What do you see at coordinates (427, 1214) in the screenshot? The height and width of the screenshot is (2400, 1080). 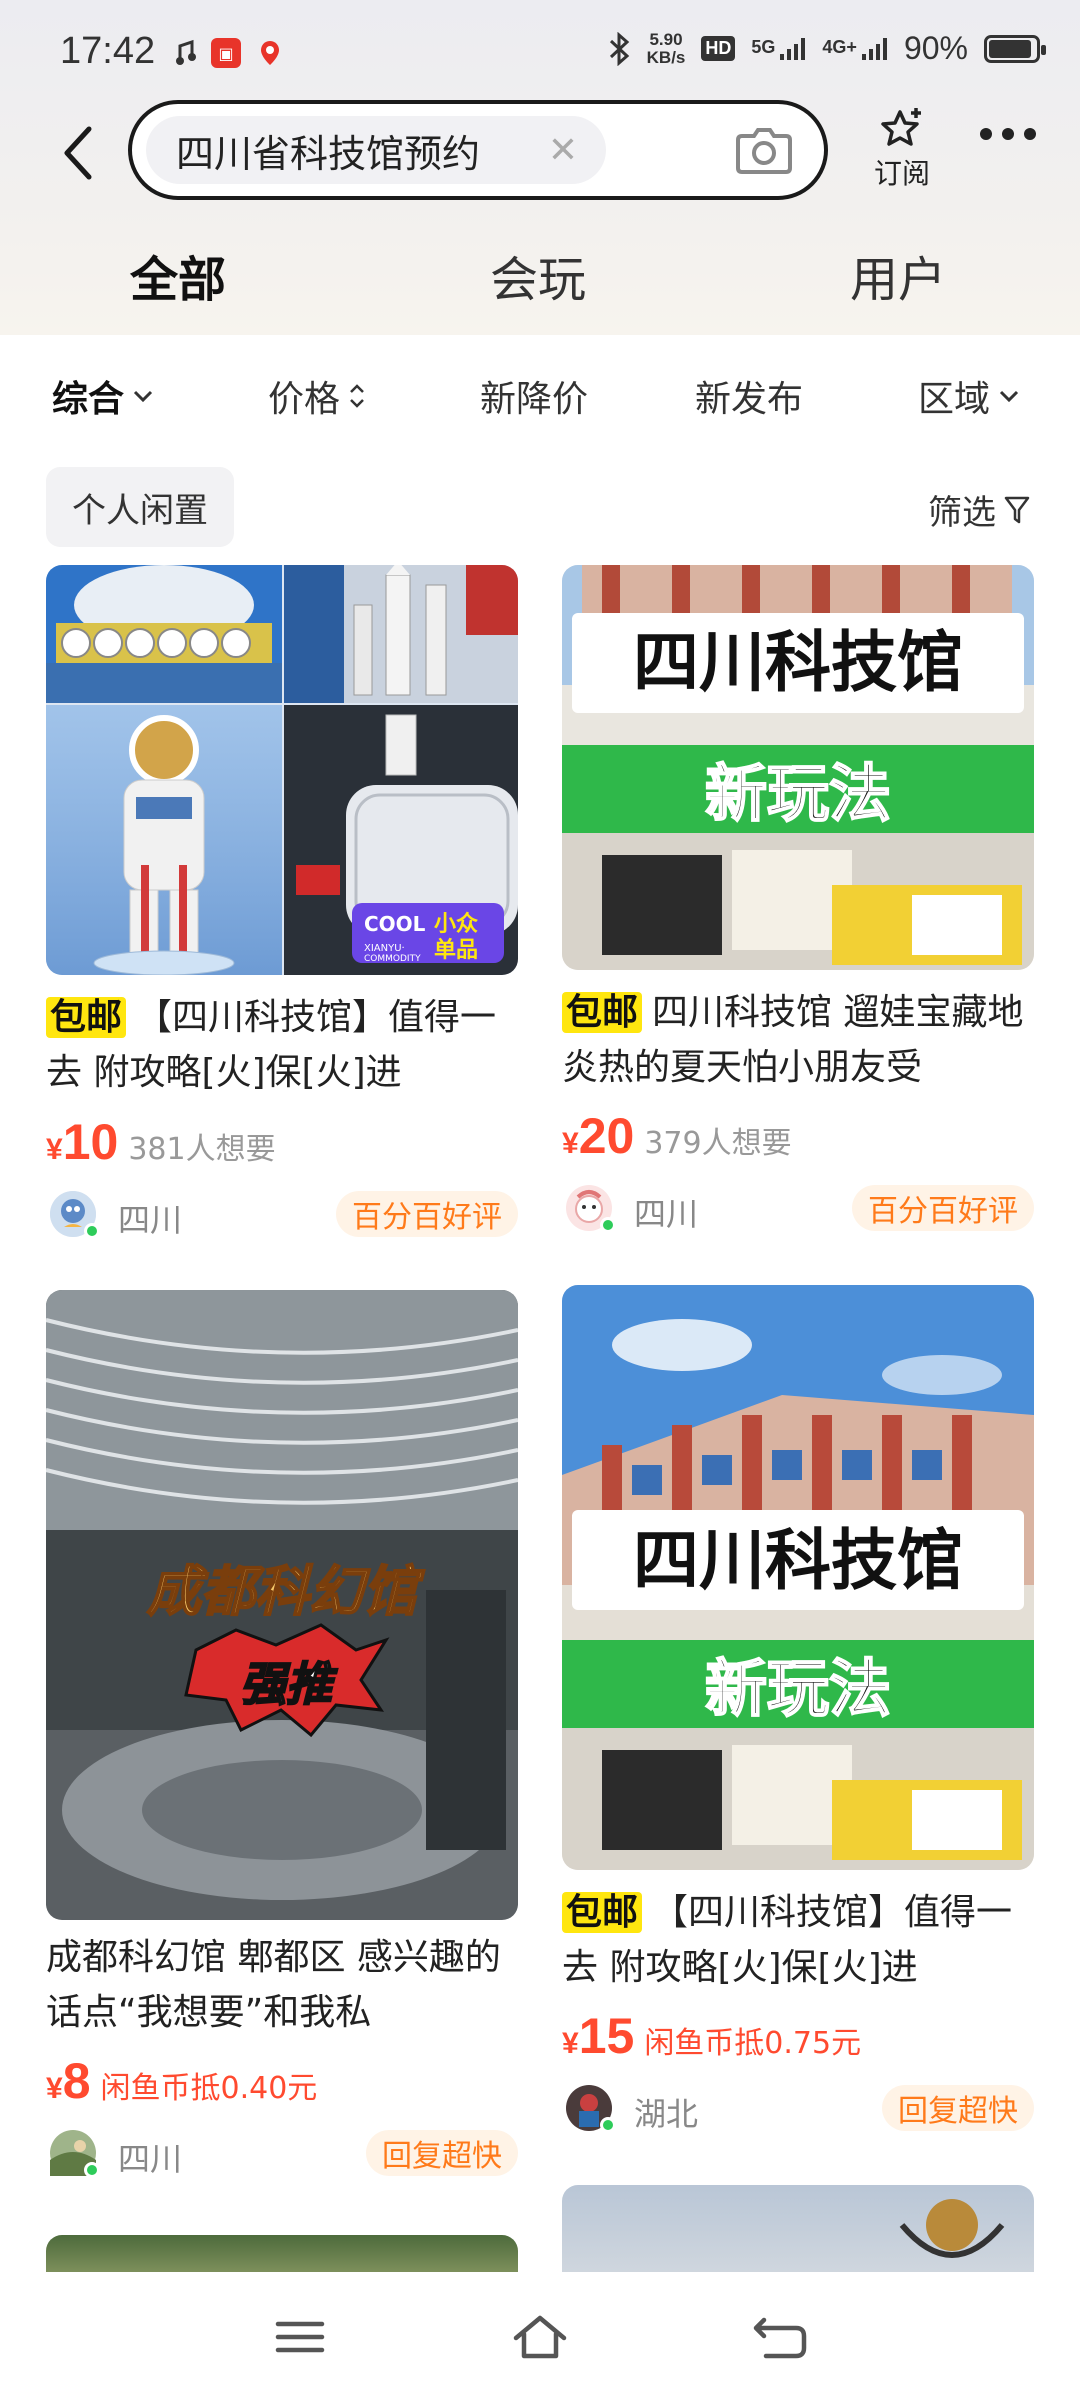 I see `seller-tag: 百分百好评` at bounding box center [427, 1214].